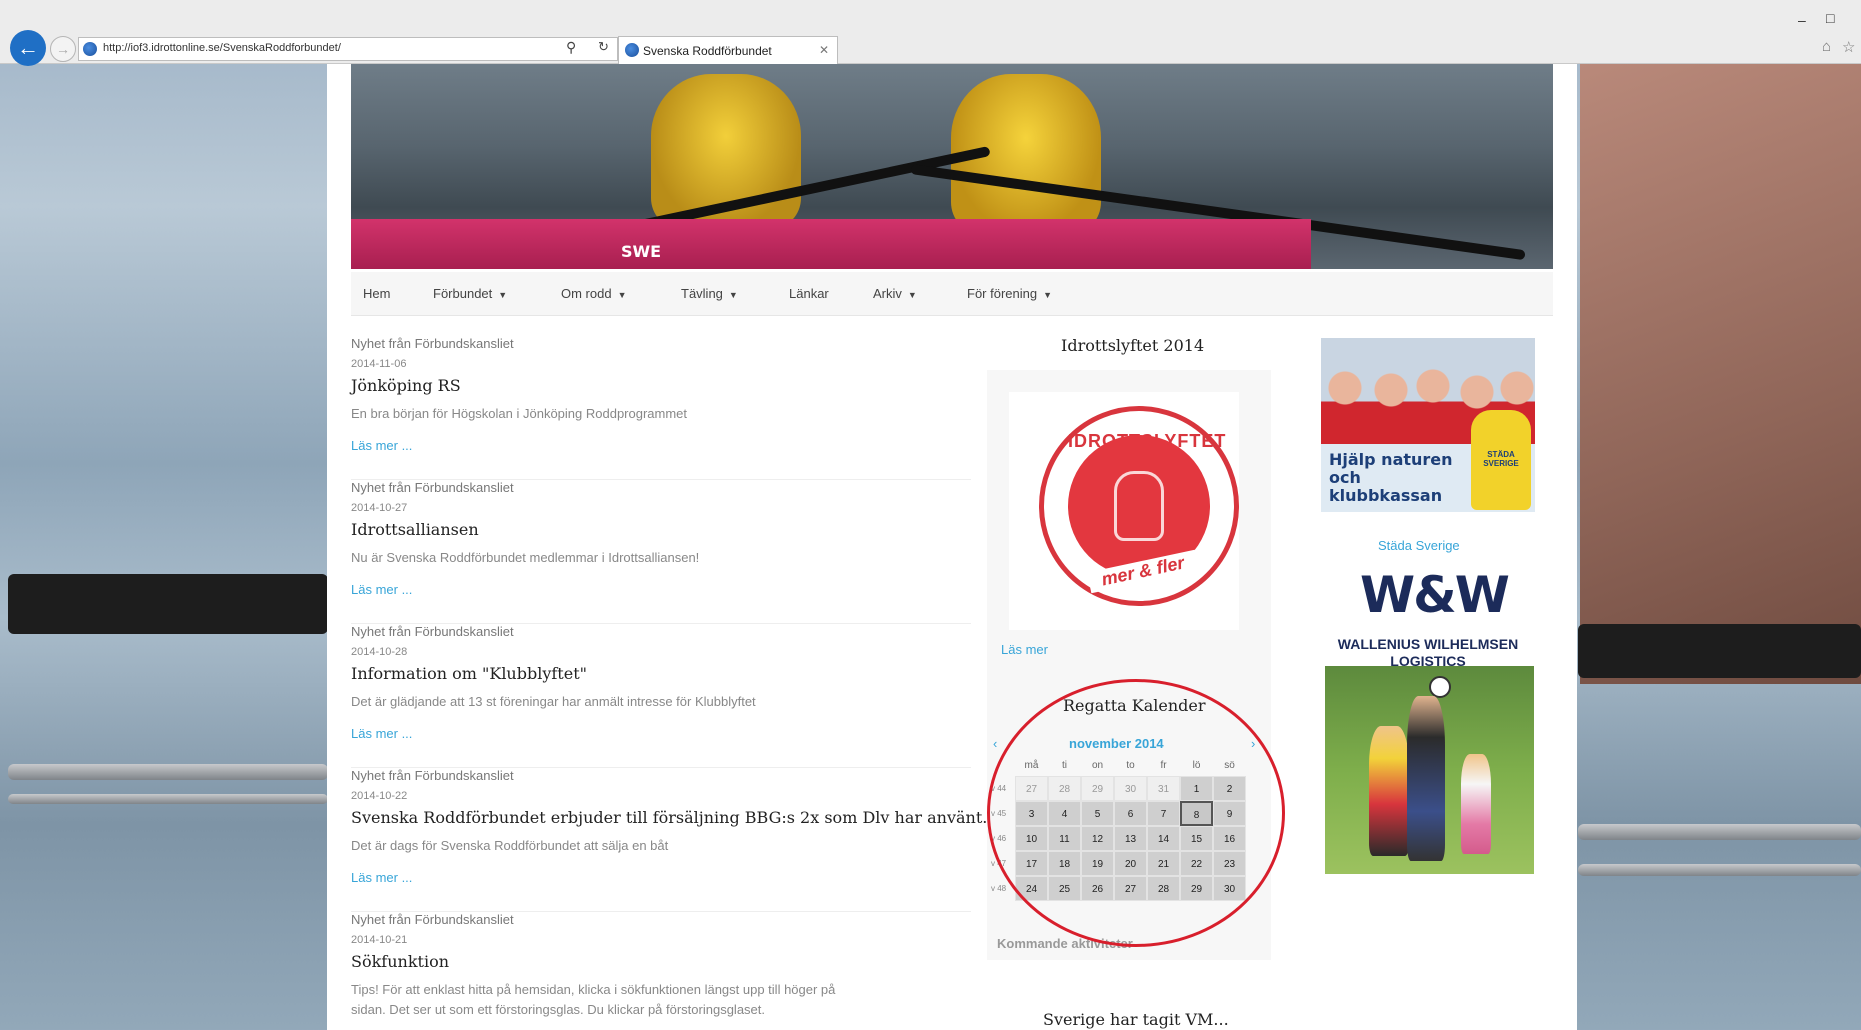  Describe the element at coordinates (707, 51) in the screenshot. I see `tab-title: Svenska Roddförbundet` at that location.